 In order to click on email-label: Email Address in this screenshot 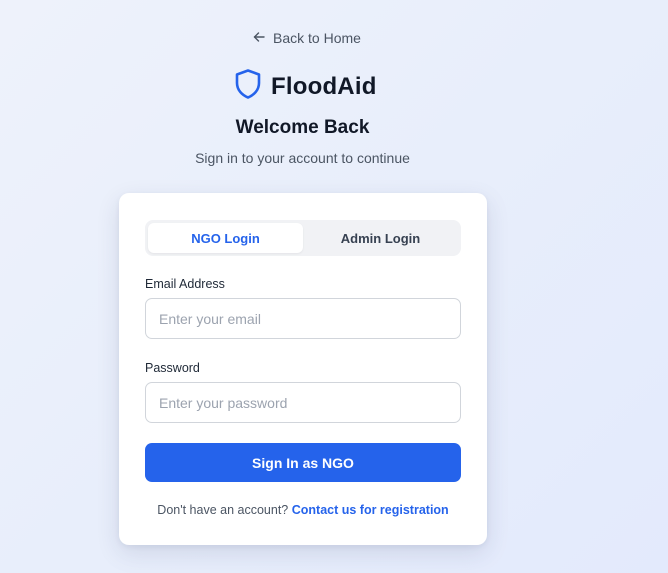, I will do `click(185, 284)`.